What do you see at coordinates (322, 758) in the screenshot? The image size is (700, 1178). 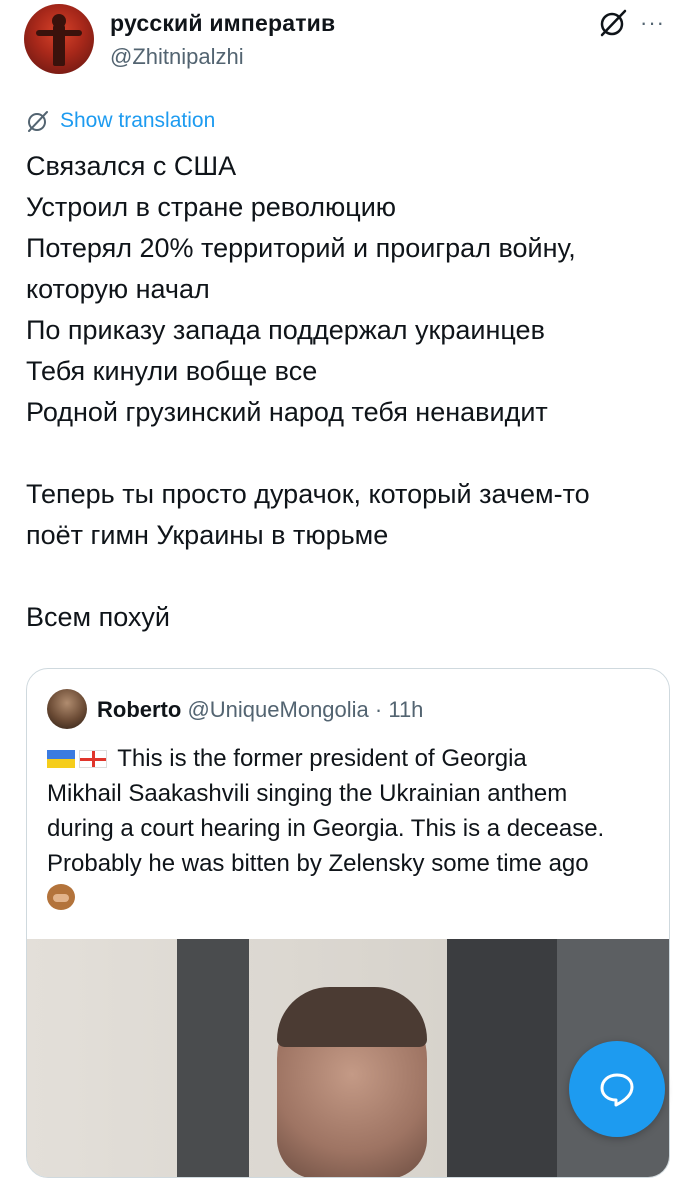 I see `quoted-line: This is the former president of Georgia` at bounding box center [322, 758].